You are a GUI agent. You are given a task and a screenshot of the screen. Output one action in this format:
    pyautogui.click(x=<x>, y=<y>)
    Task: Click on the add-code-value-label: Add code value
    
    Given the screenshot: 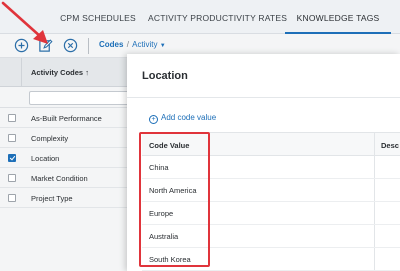 What is the action you would take?
    pyautogui.click(x=189, y=117)
    